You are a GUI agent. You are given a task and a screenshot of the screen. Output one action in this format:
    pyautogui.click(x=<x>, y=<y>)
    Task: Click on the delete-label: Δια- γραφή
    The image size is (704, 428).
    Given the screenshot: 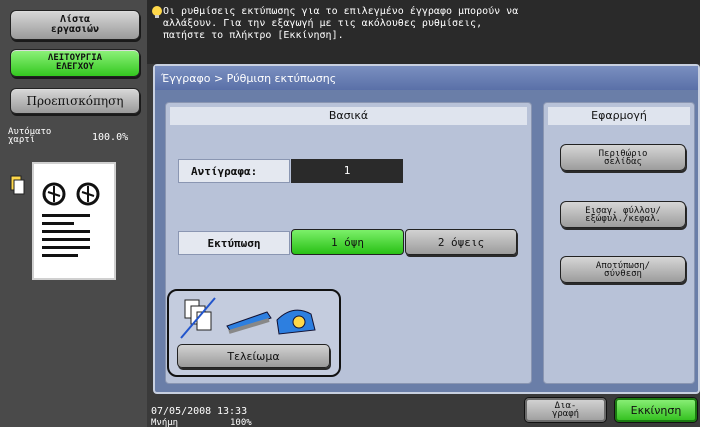 What is the action you would take?
    pyautogui.click(x=565, y=410)
    